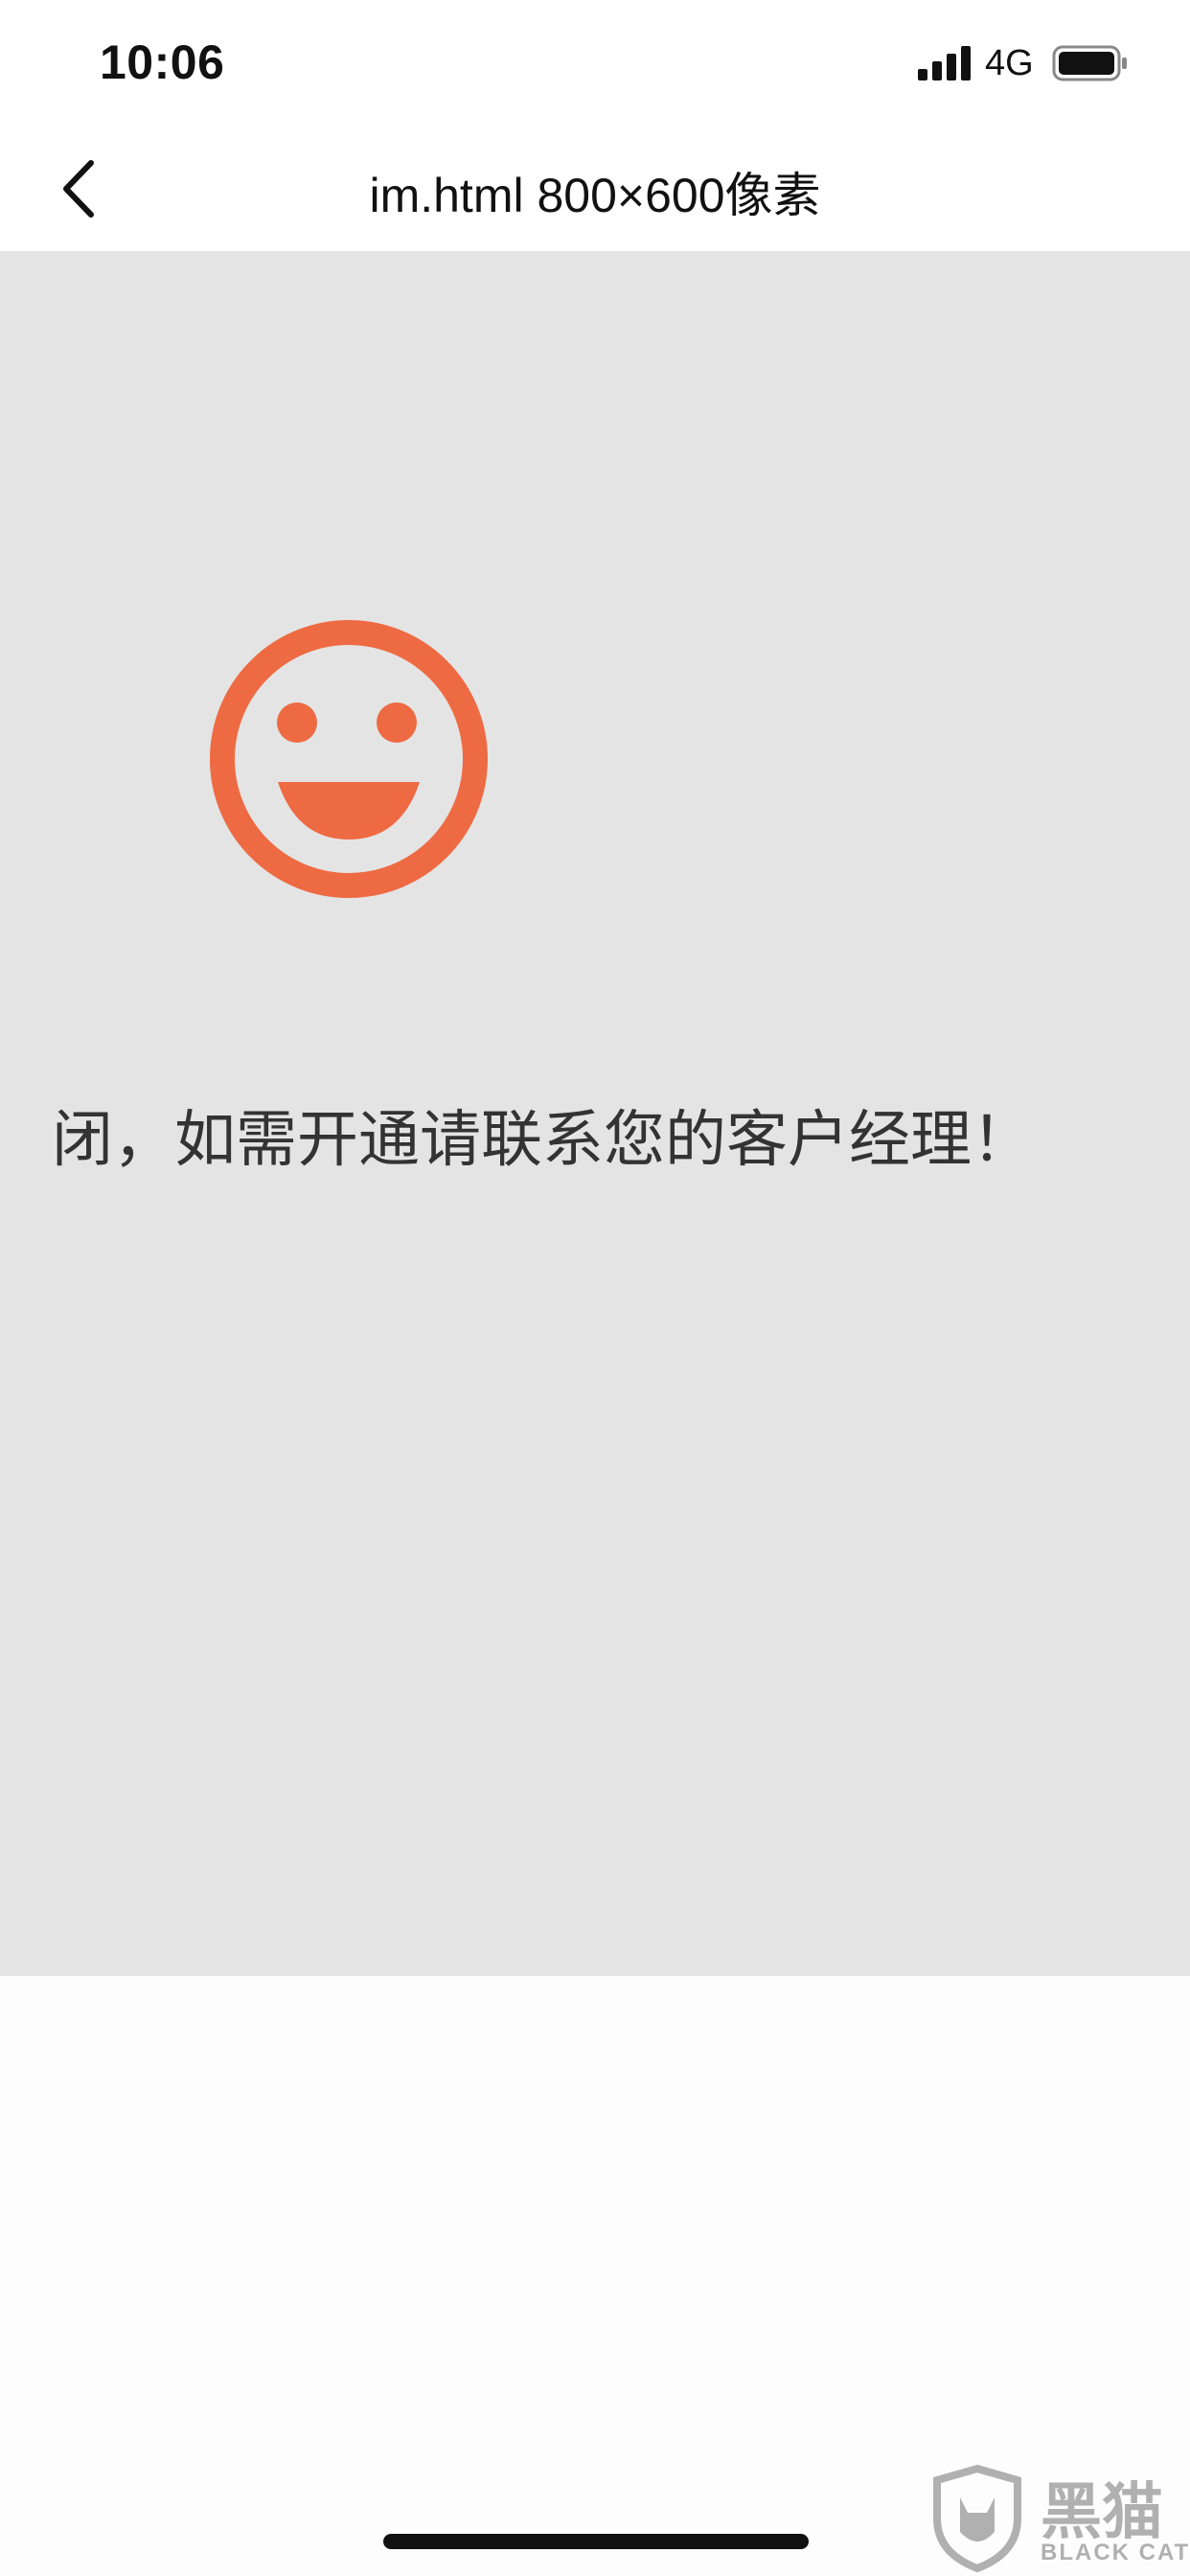  I want to click on status-bar: 10:06 4G, so click(595, 63).